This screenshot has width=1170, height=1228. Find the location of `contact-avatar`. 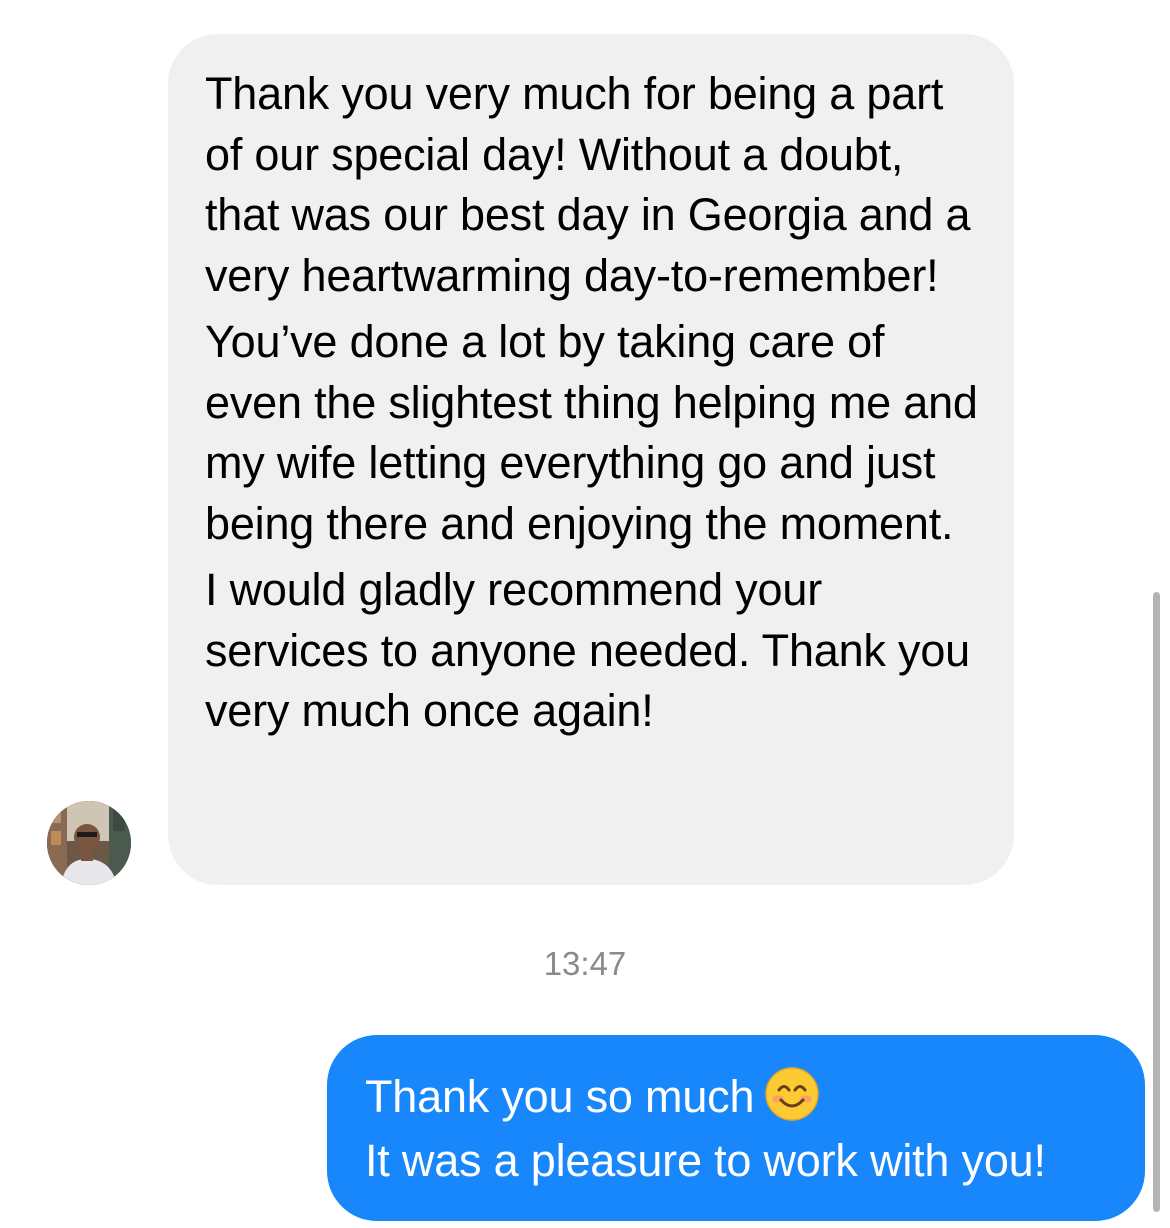

contact-avatar is located at coordinates (89, 843).